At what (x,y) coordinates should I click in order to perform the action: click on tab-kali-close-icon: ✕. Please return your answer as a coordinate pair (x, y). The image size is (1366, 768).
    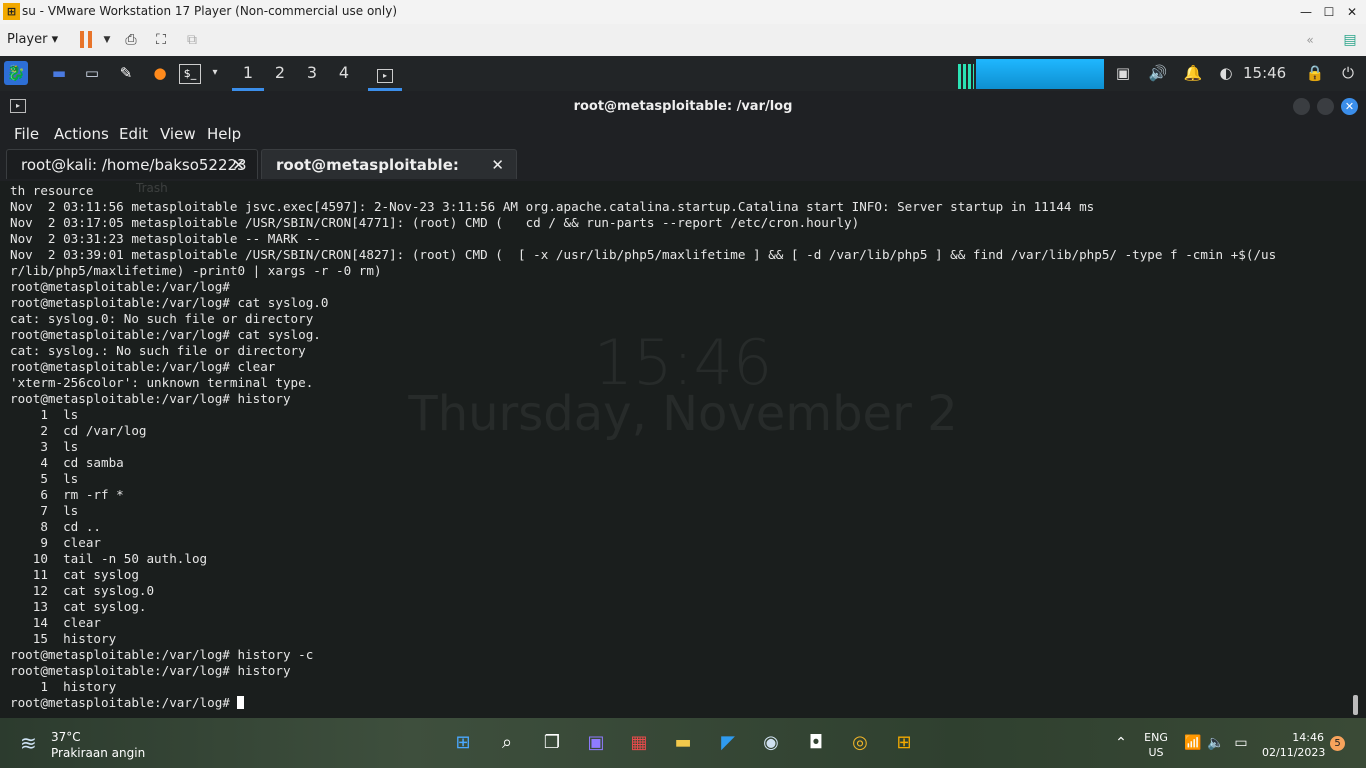
    Looking at the image, I should click on (238, 165).